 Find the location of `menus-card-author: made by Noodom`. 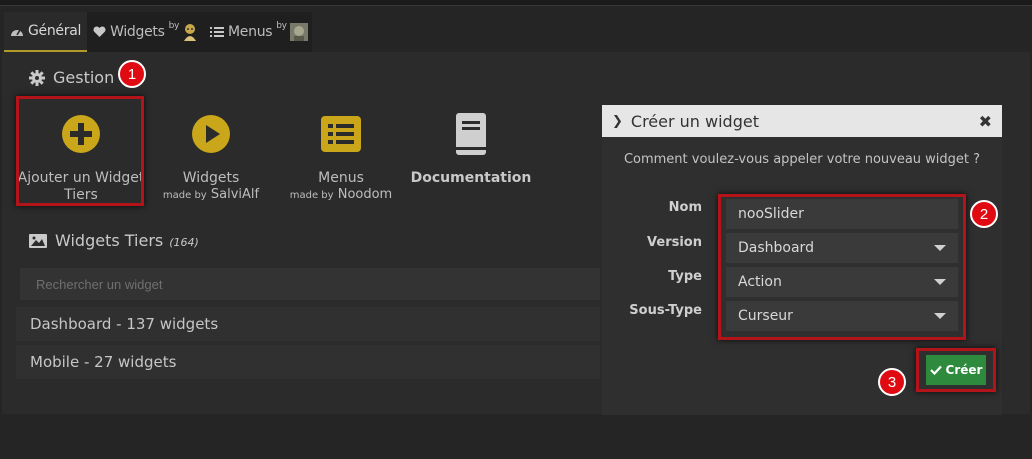

menus-card-author: made by Noodom is located at coordinates (341, 194).